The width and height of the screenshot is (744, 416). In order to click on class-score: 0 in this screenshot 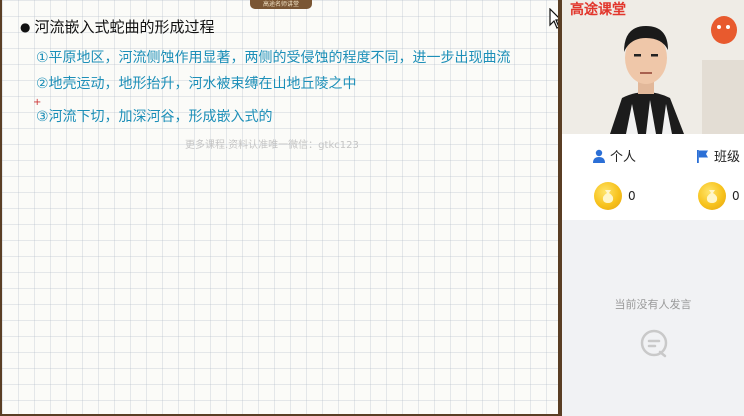, I will do `click(719, 196)`.